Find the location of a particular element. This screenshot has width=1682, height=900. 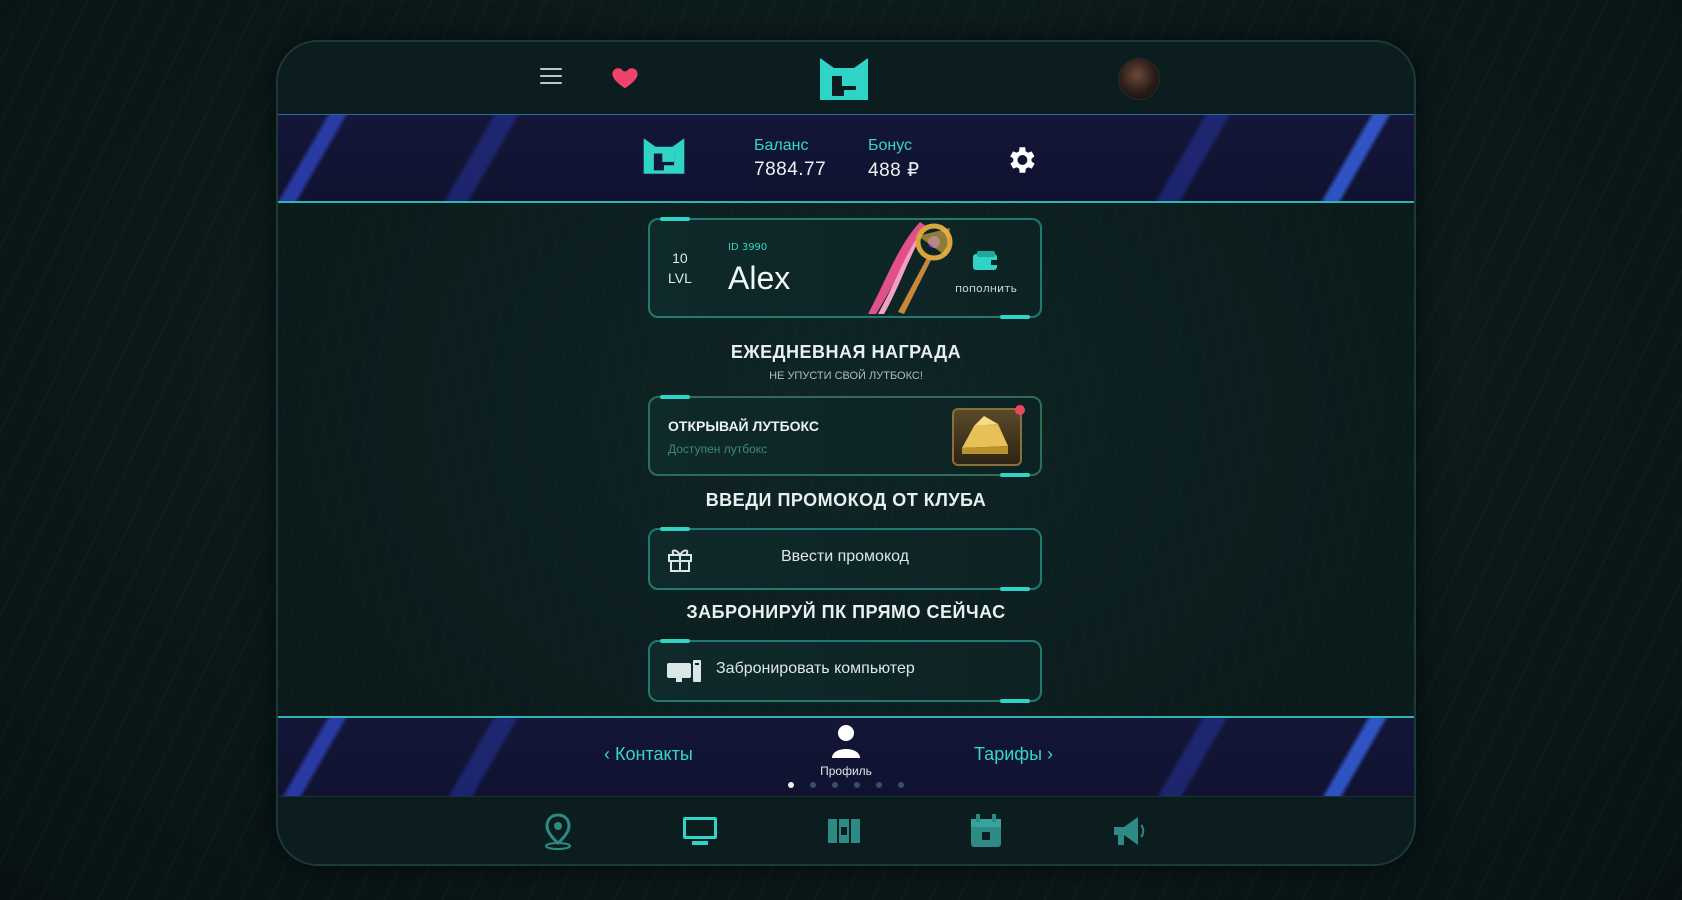

topup-label: пополнить is located at coordinates (986, 288).